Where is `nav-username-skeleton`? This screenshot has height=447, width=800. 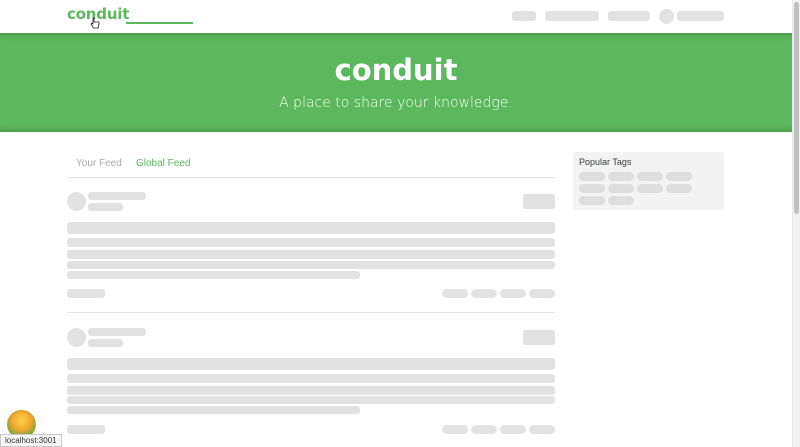 nav-username-skeleton is located at coordinates (700, 16).